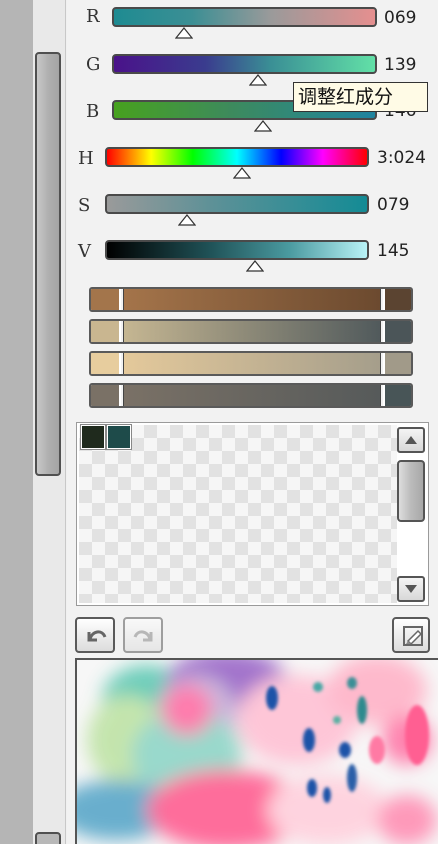 The image size is (438, 844). Describe the element at coordinates (411, 589) in the screenshot. I see `triangle-down-icon` at that location.